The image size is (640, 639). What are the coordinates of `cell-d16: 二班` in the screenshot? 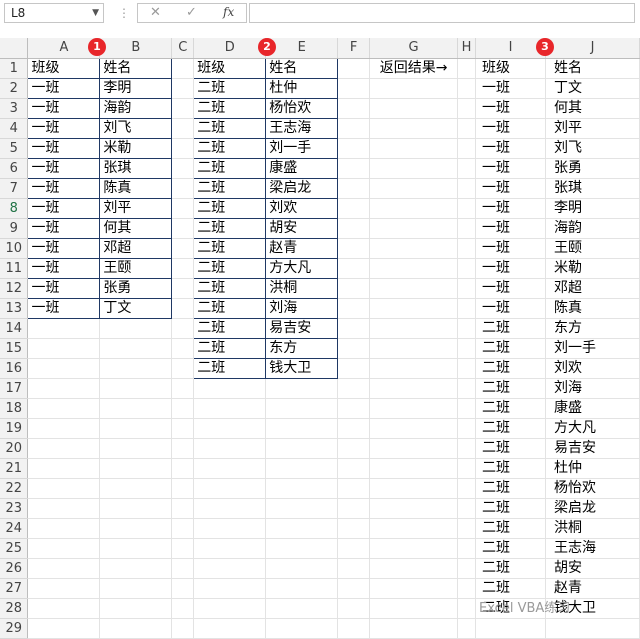 It's located at (230, 368).